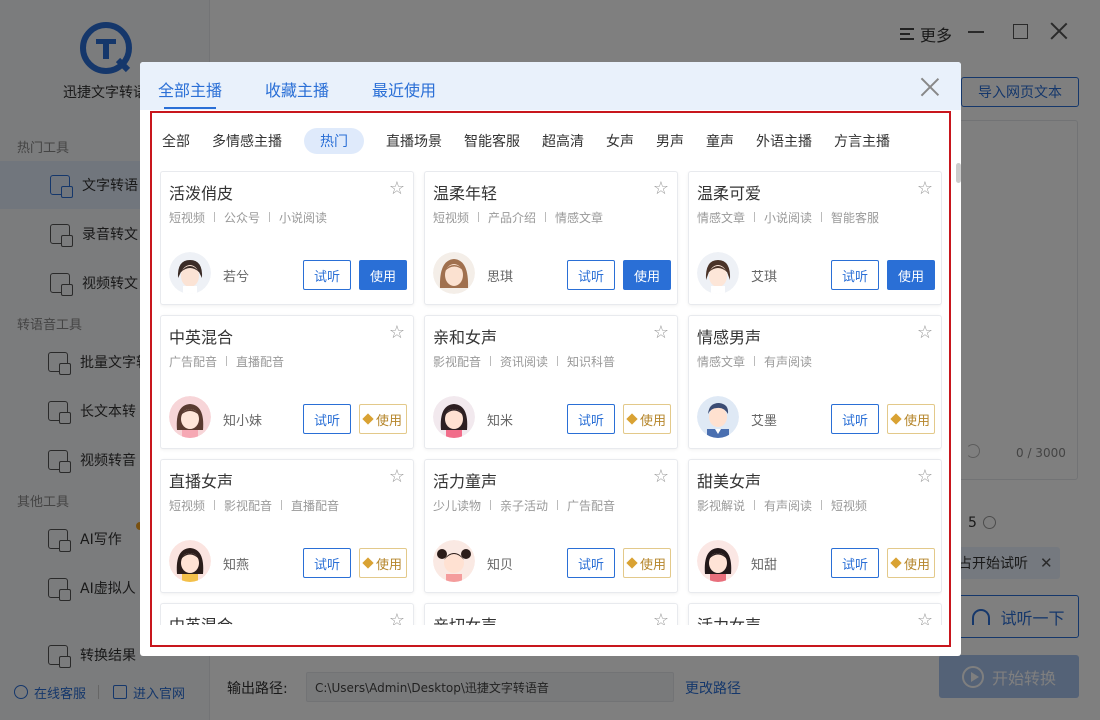  Describe the element at coordinates (815, 526) in the screenshot. I see `voice-card: 甜美女声 ☆ 影视解说 有声阅读 短视频 知甜 试听 使用` at that location.